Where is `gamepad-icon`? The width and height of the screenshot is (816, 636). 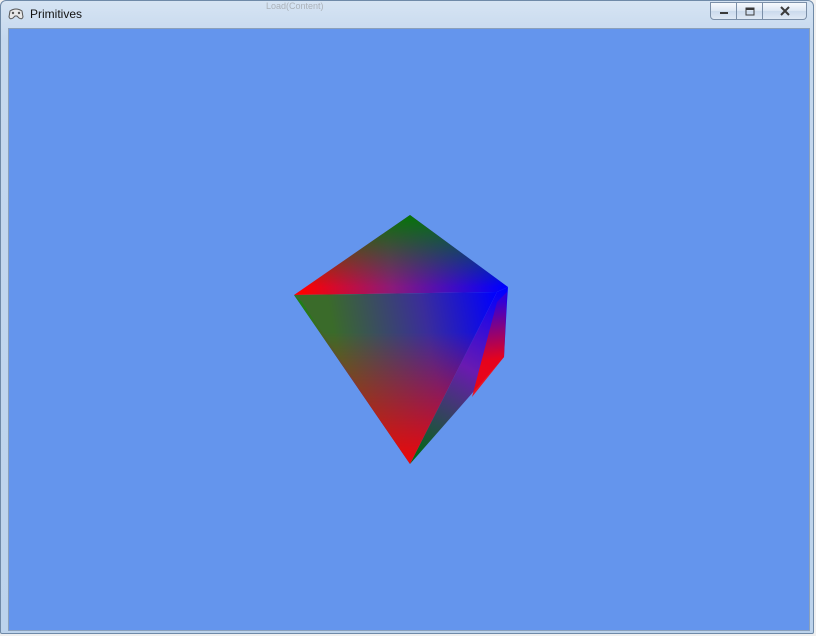 gamepad-icon is located at coordinates (16, 14).